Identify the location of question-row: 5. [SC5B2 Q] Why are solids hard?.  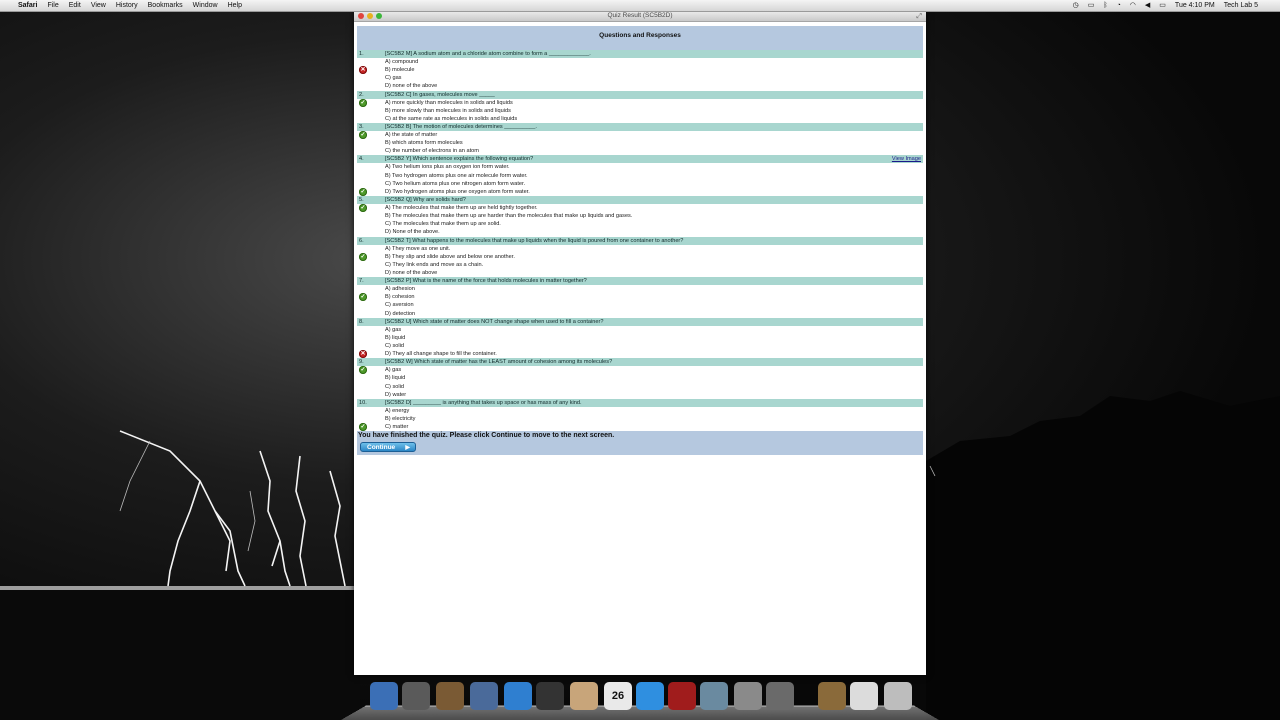
(640, 199).